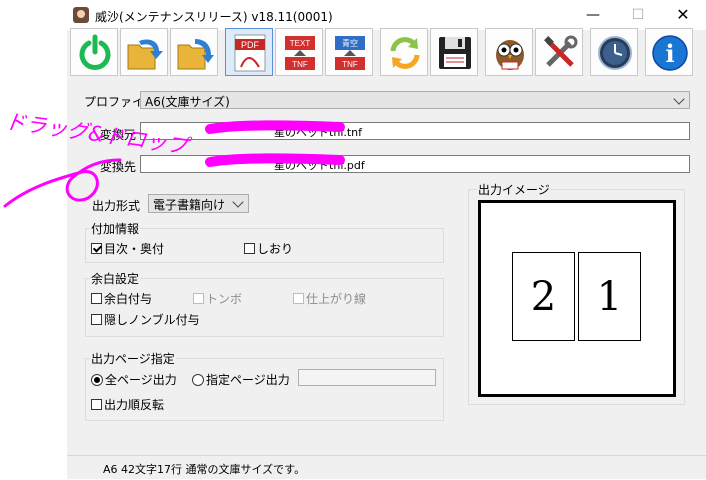  Describe the element at coordinates (98, 134) in the screenshot. I see `annotation-text: ドラッグ&ドロップ` at that location.